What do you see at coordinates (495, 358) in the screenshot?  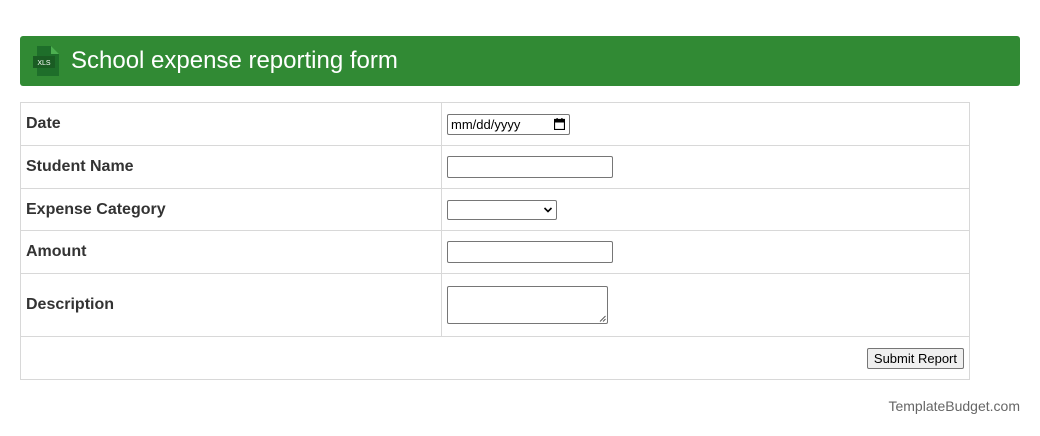 I see `form-row-submit: Submit Report` at bounding box center [495, 358].